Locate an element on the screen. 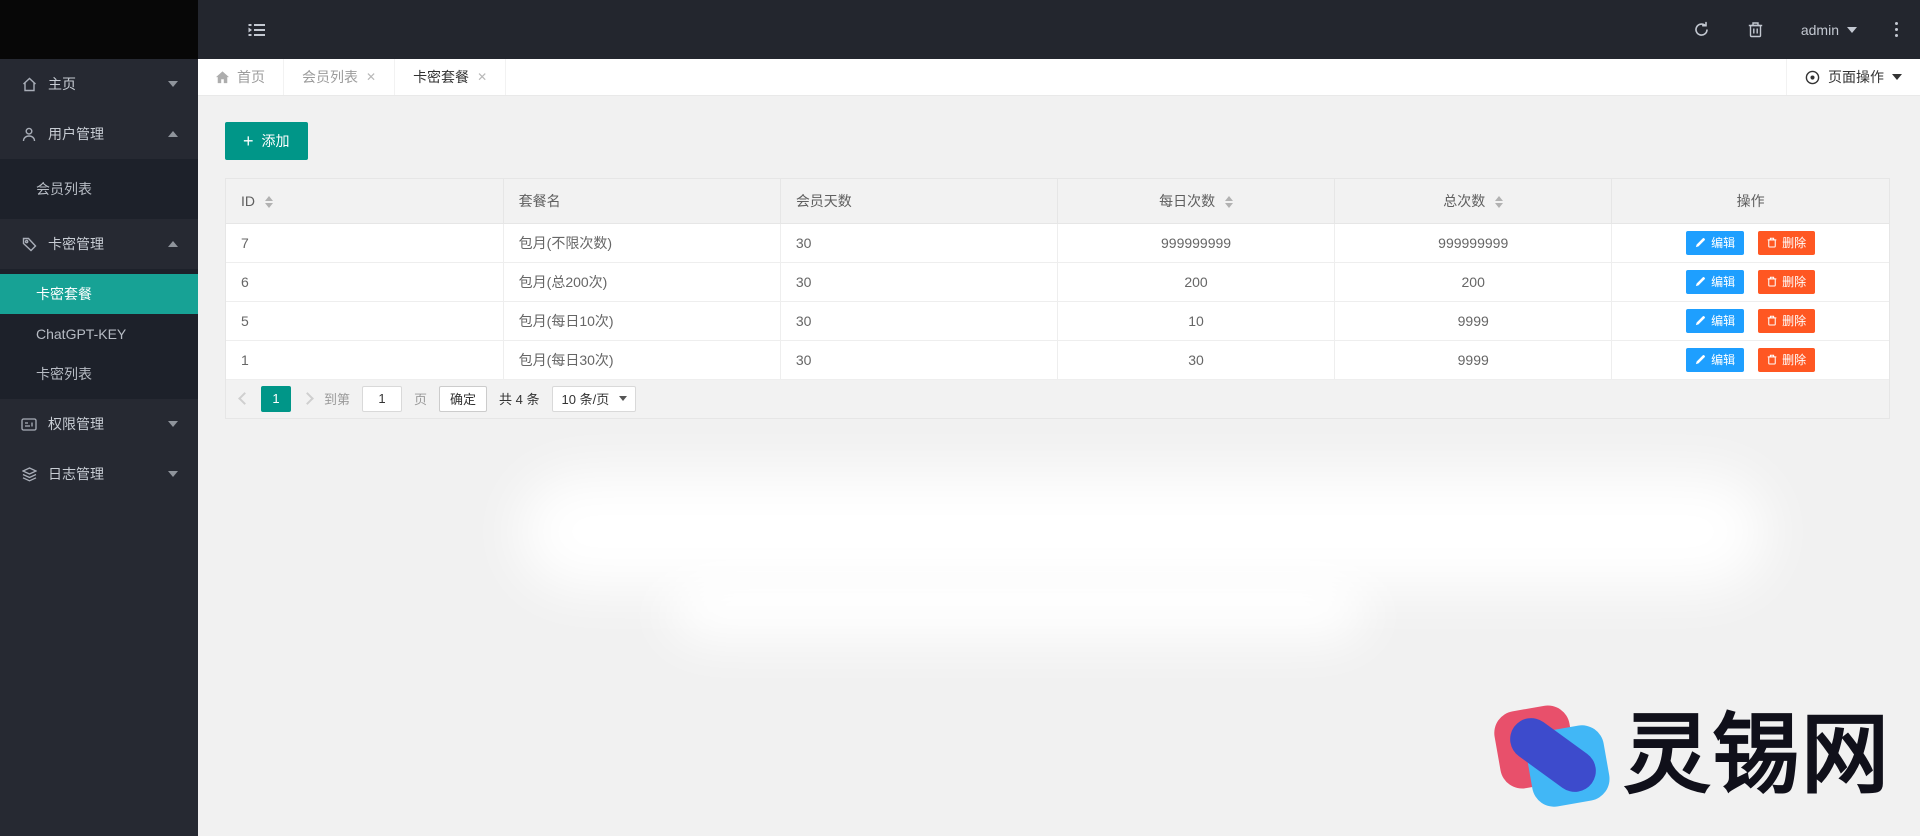 The height and width of the screenshot is (836, 1920). sidebar-item-card-plan: 卡密套餐 is located at coordinates (99, 294).